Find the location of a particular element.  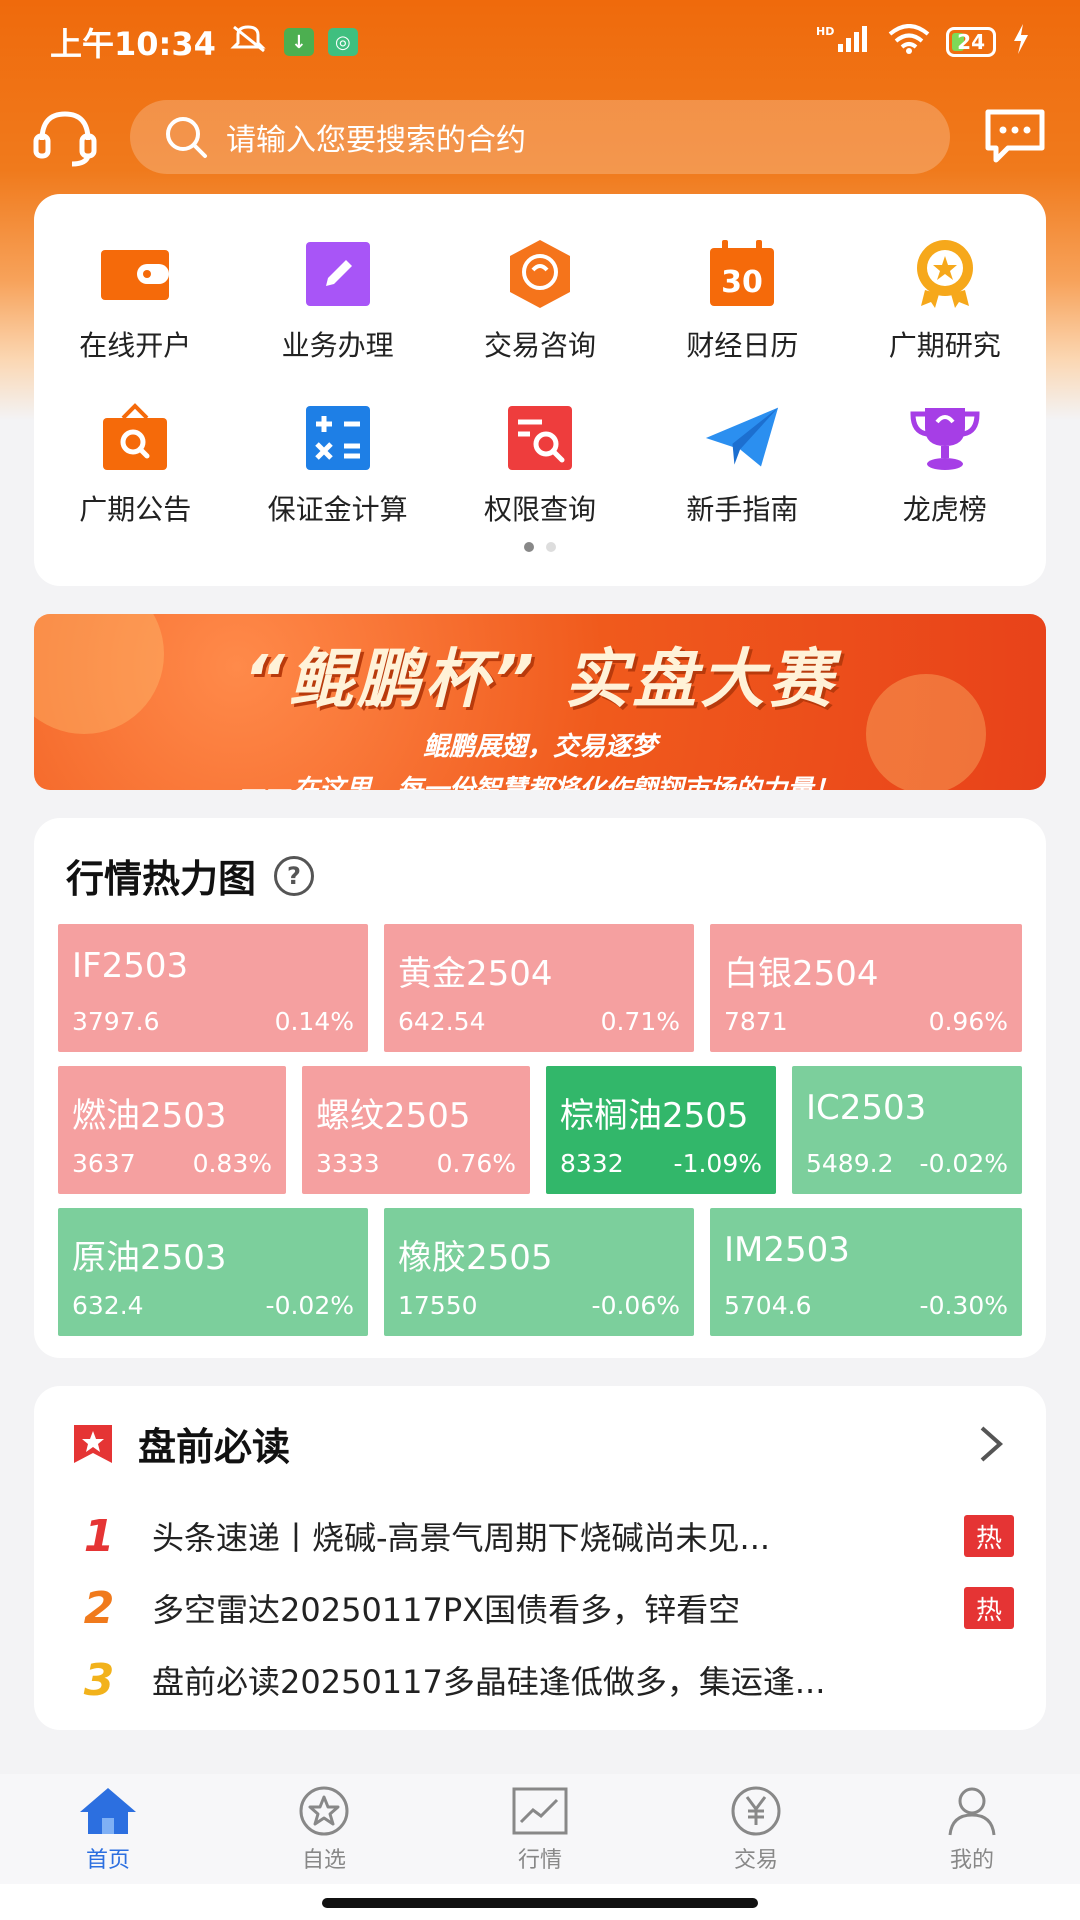

permission-search-icon is located at coordinates (540, 438).